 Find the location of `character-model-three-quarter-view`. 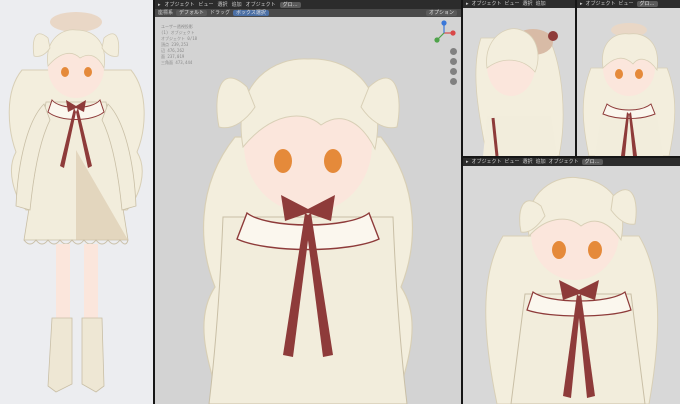

character-model-three-quarter-view is located at coordinates (572, 290).